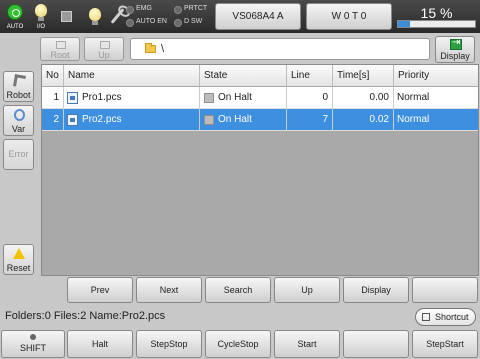  Describe the element at coordinates (19, 253) in the screenshot. I see `warning-icon` at that location.